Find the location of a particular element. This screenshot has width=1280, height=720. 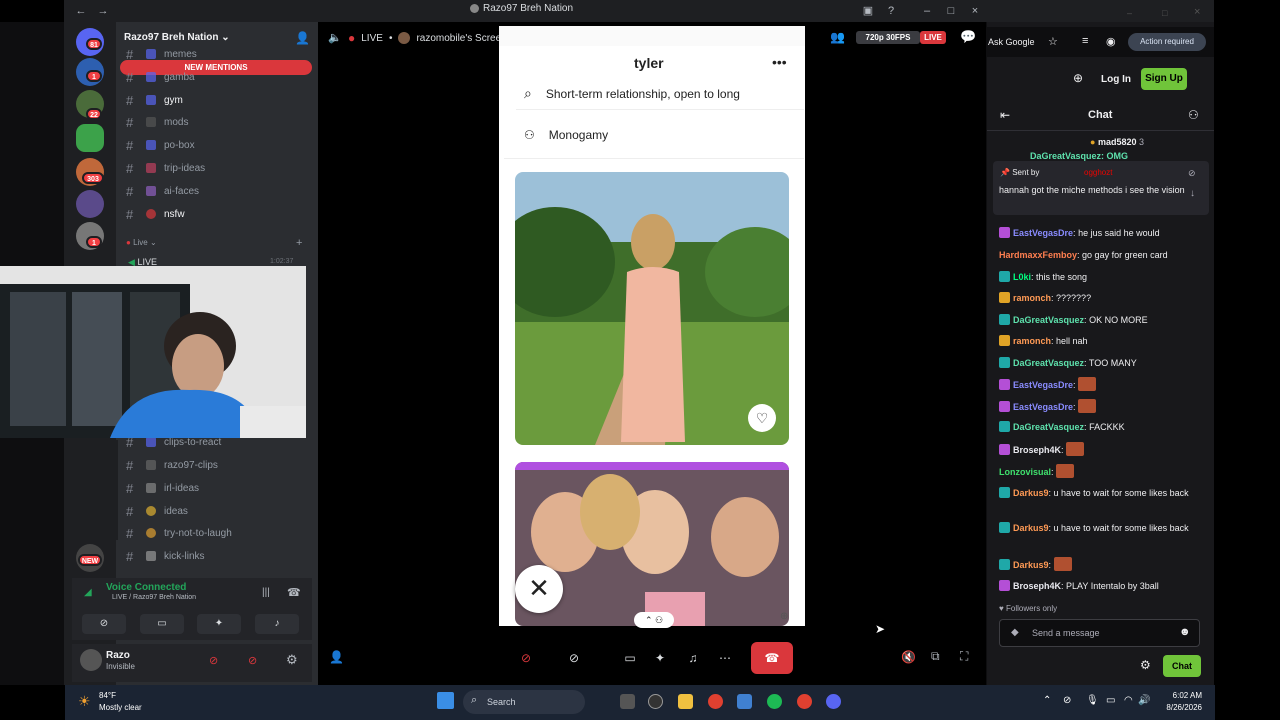

user-name: Razo is located at coordinates (118, 655).